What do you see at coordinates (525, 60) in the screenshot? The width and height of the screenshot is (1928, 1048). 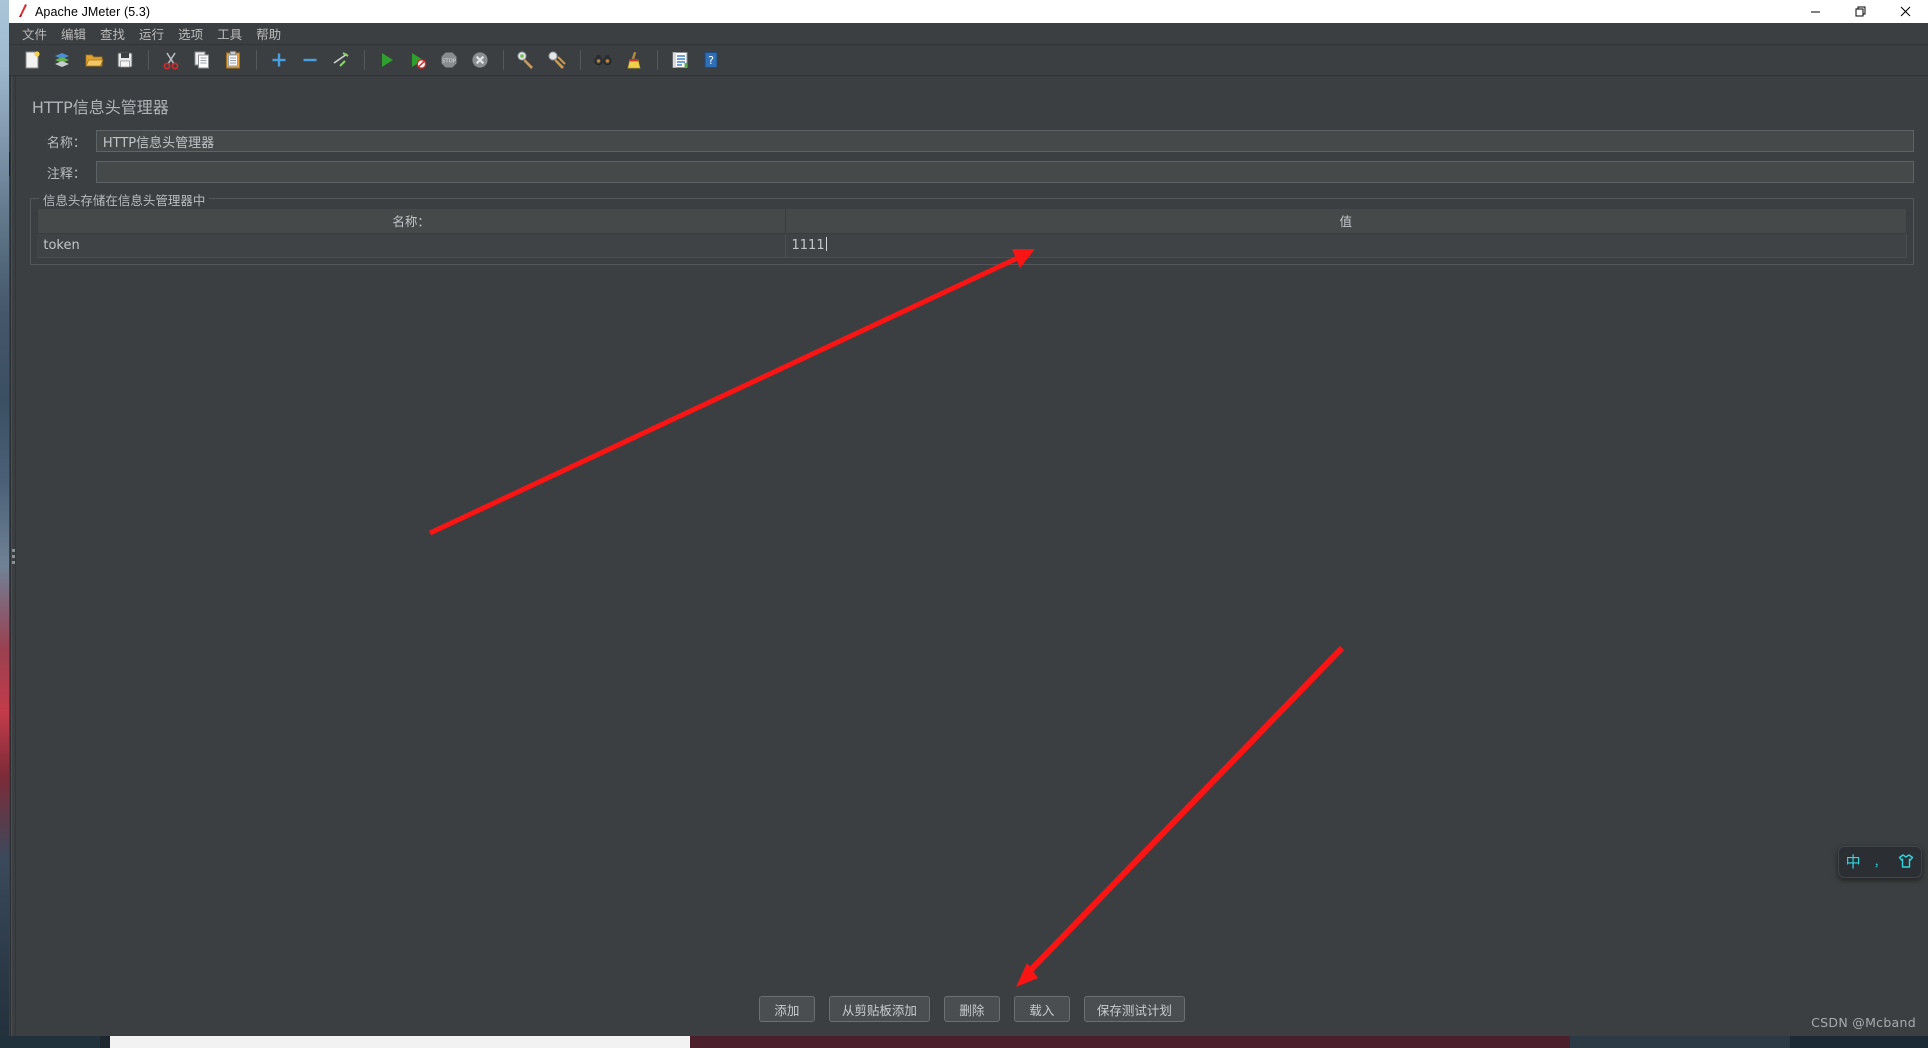 I see `clear-icon` at bounding box center [525, 60].